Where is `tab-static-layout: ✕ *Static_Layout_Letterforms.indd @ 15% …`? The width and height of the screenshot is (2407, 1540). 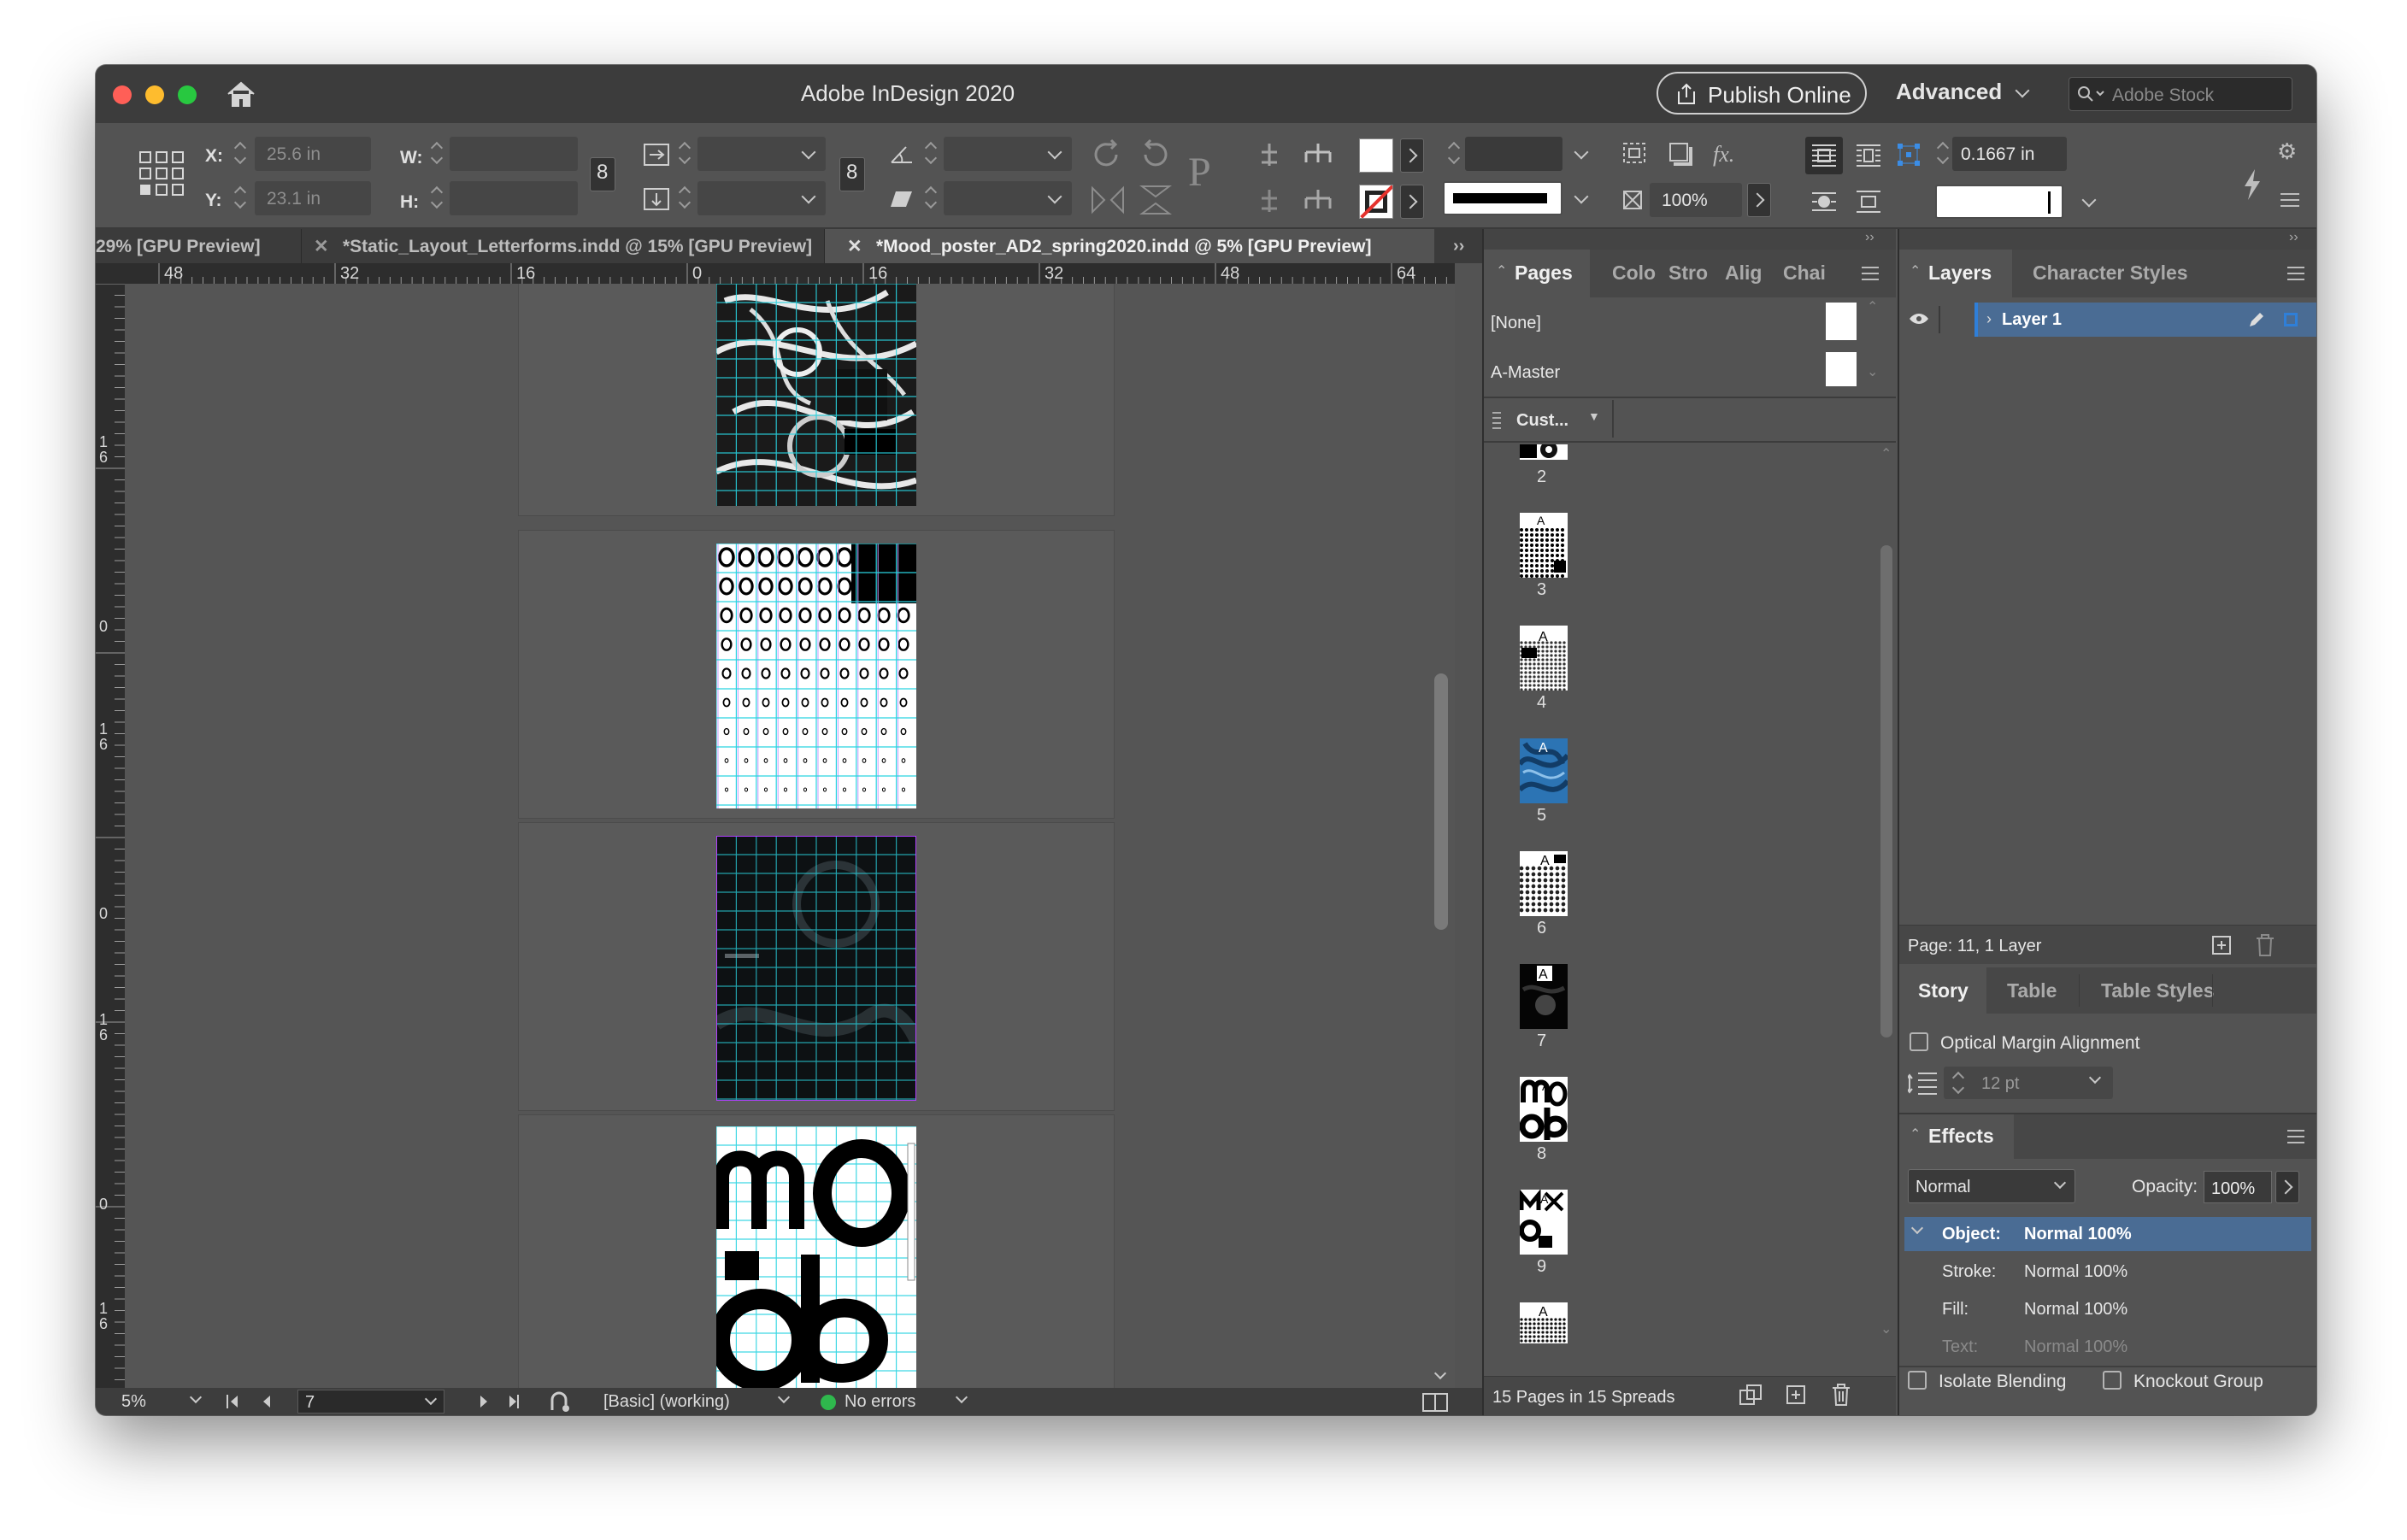
tab-static-layout: ✕ *Static_Layout_Letterforms.indd @ 15% … is located at coordinates (562, 246).